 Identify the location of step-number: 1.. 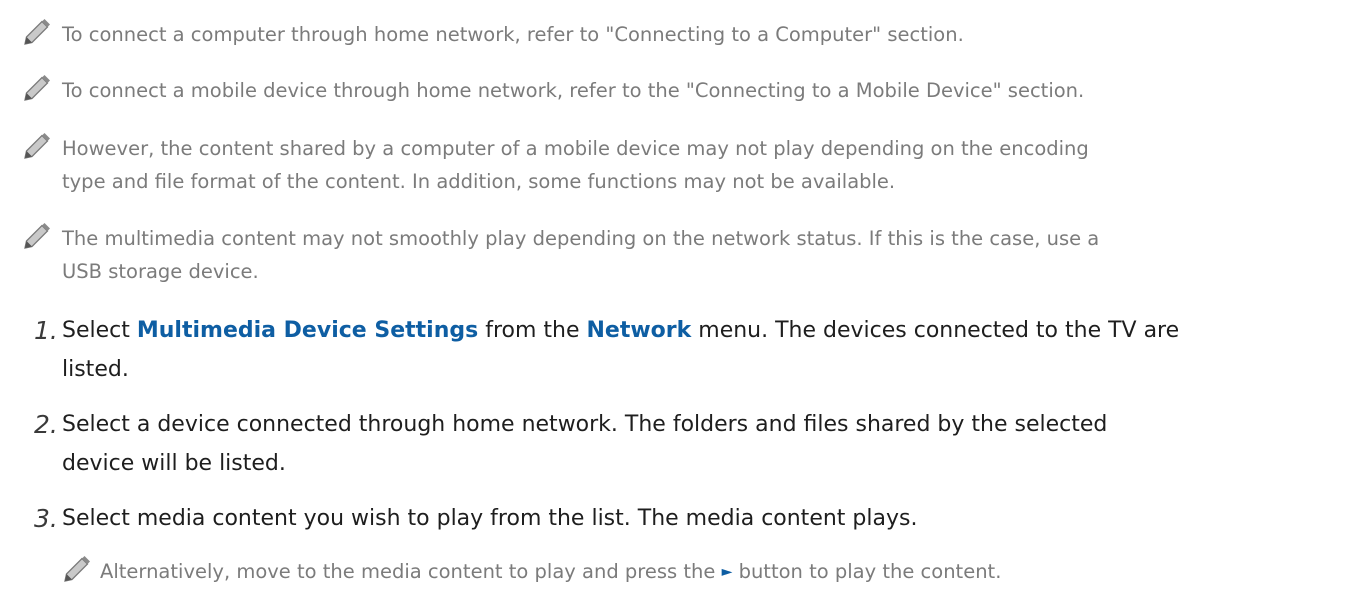
(46, 330).